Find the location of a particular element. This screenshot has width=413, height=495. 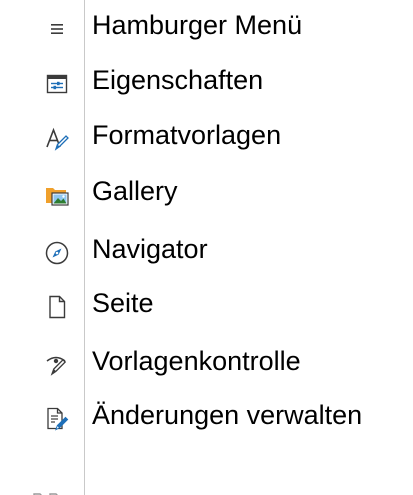

sidebar-item-navigator: Navigator is located at coordinates (206, 255).